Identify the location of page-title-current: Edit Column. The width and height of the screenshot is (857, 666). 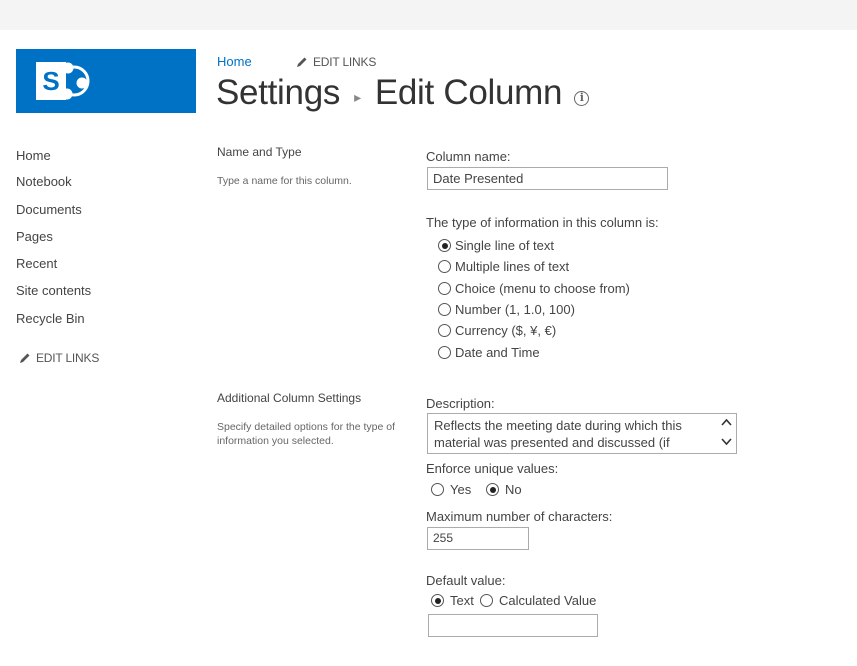
(468, 92).